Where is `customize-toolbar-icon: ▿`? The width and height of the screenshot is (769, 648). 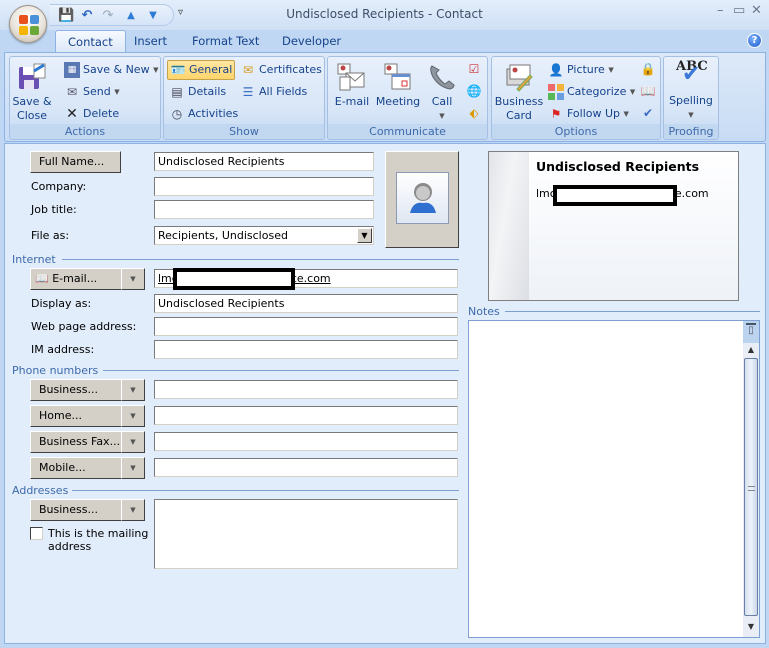 customize-toolbar-icon: ▿ is located at coordinates (180, 12).